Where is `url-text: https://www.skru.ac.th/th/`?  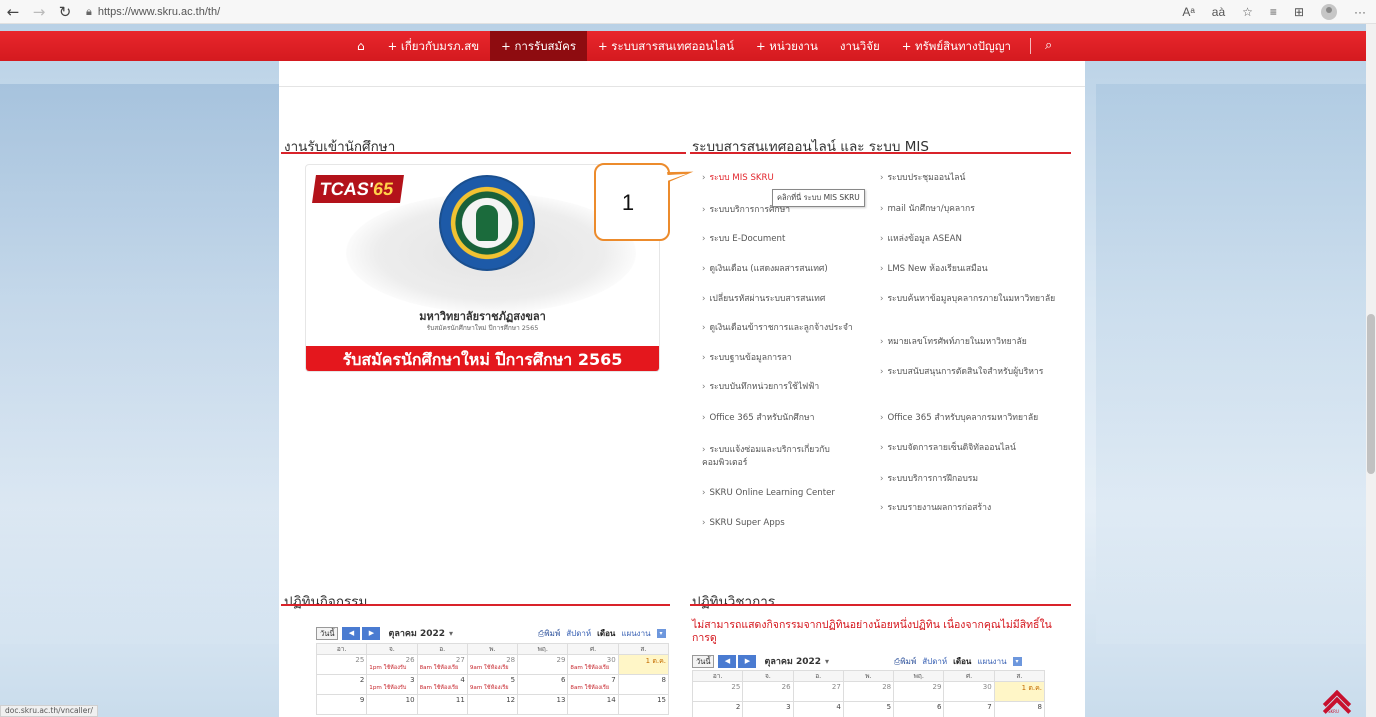
url-text: https://www.skru.ac.th/th/ is located at coordinates (159, 12).